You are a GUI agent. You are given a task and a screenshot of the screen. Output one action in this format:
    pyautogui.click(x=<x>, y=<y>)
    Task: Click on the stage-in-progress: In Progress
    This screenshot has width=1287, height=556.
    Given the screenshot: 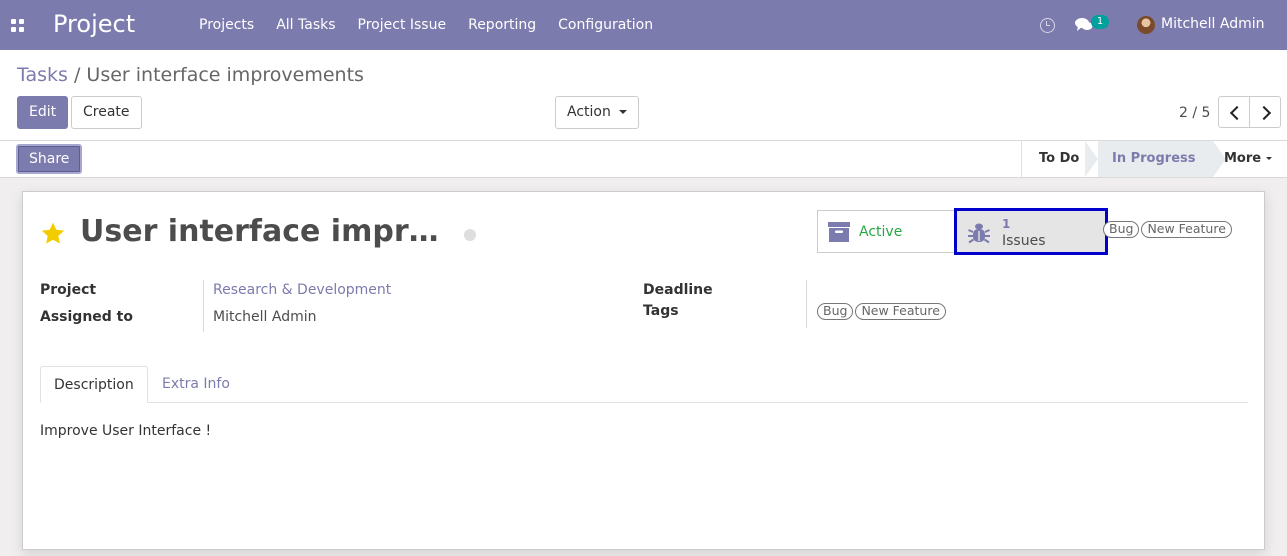 What is the action you would take?
    pyautogui.click(x=1155, y=159)
    